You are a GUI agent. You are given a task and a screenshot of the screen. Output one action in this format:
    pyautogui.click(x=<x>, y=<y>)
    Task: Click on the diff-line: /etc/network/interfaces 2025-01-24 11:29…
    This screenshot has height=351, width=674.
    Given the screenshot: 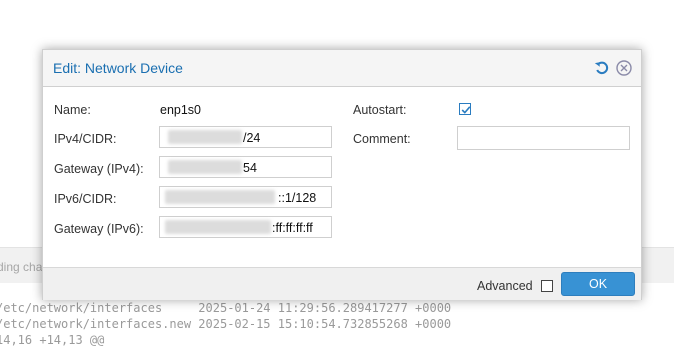 What is the action you would take?
    pyautogui.click(x=226, y=308)
    